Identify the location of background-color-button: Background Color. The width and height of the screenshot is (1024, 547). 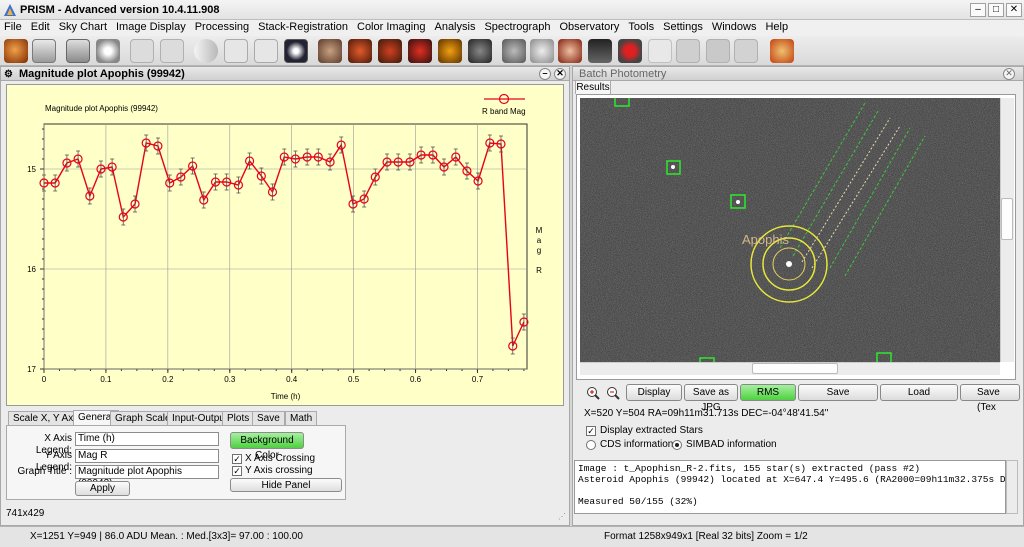
(267, 446).